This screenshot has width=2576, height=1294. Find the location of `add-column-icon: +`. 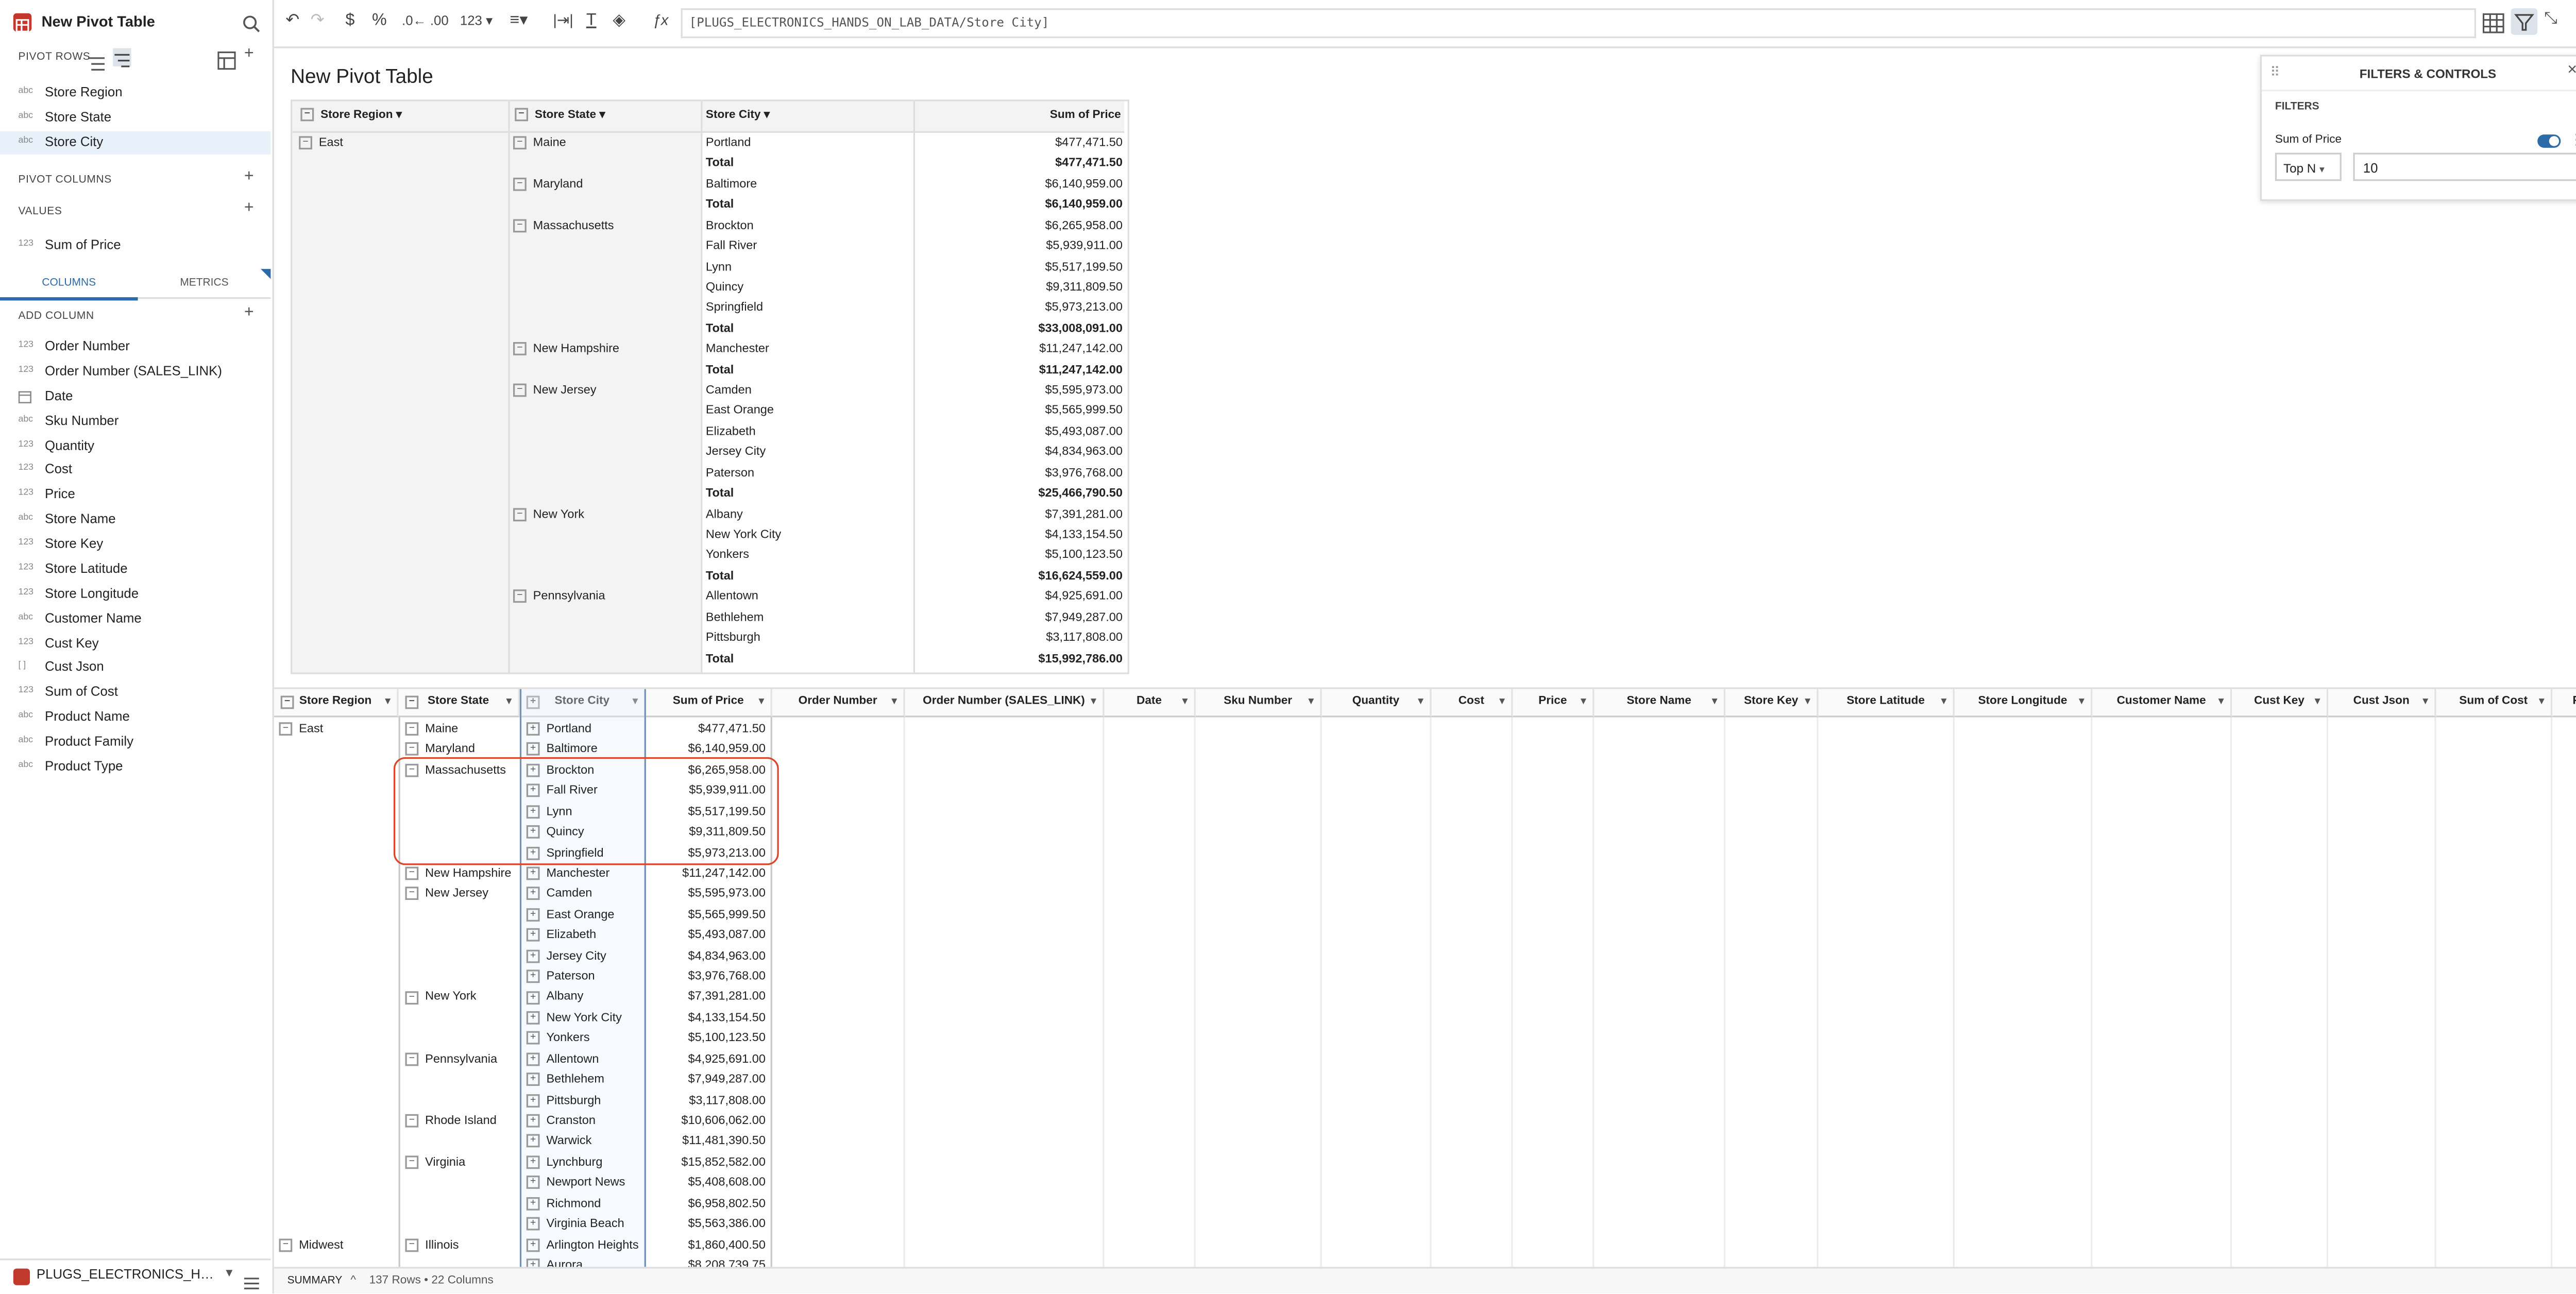

add-column-icon: + is located at coordinates (249, 313).